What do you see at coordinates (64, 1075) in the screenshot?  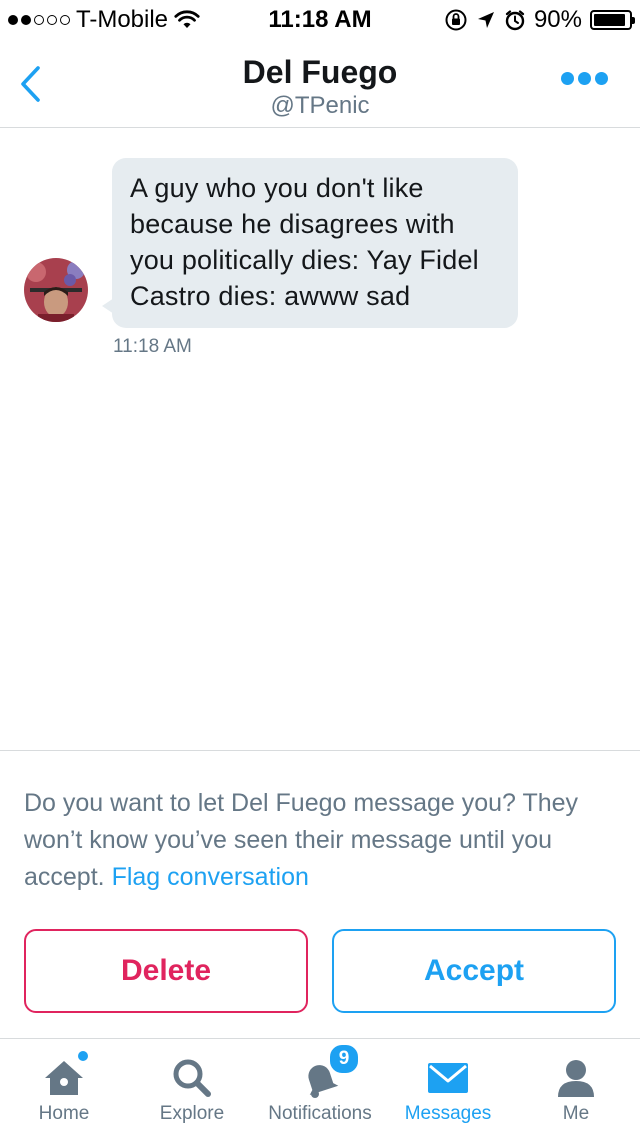 I see `home-icon` at bounding box center [64, 1075].